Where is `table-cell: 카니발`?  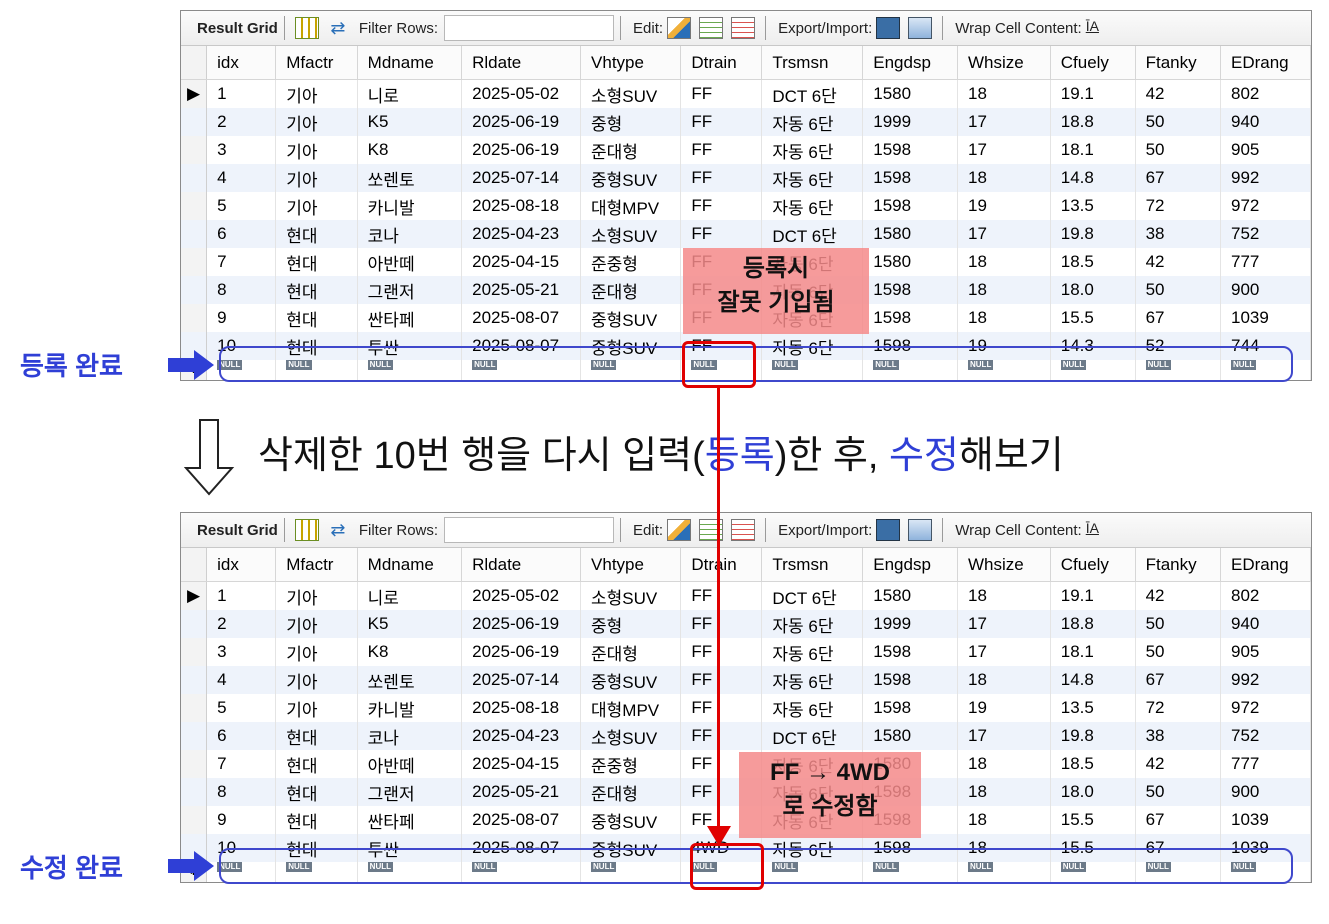 table-cell: 카니발 is located at coordinates (410, 708).